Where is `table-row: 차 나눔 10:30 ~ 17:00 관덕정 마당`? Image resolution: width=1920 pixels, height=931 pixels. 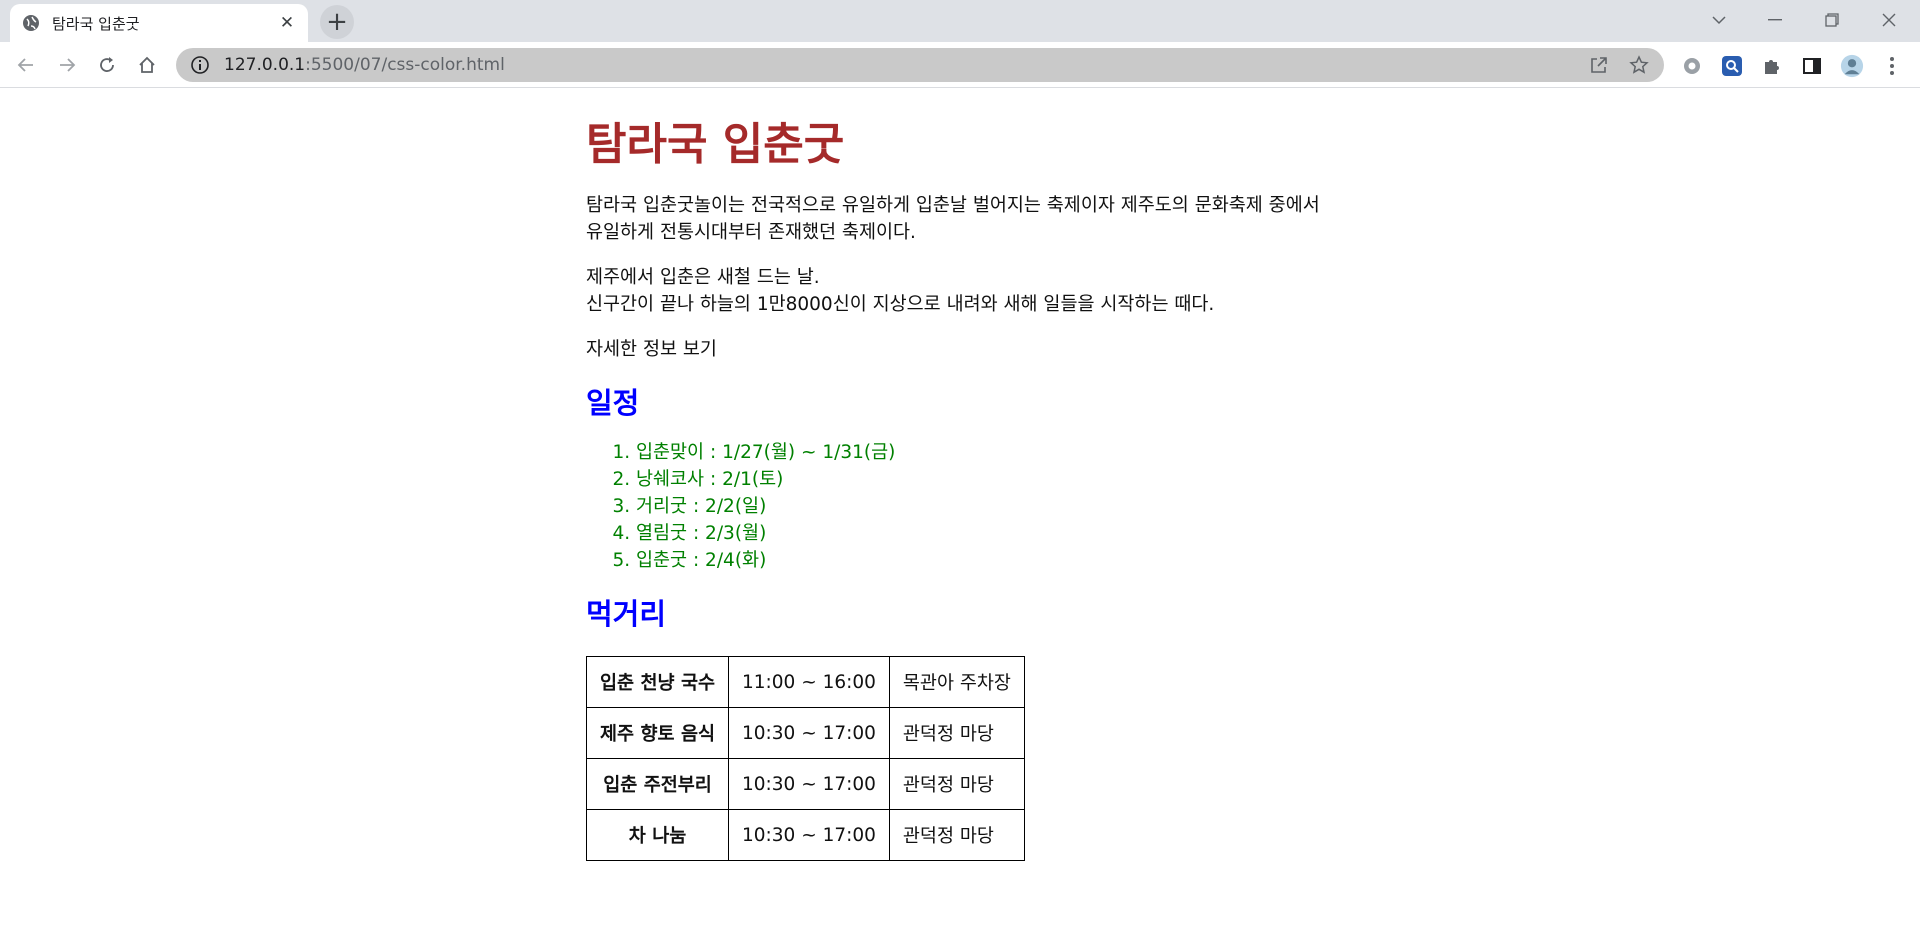
table-row: 차 나눔 10:30 ~ 17:00 관덕정 마당 is located at coordinates (805, 835).